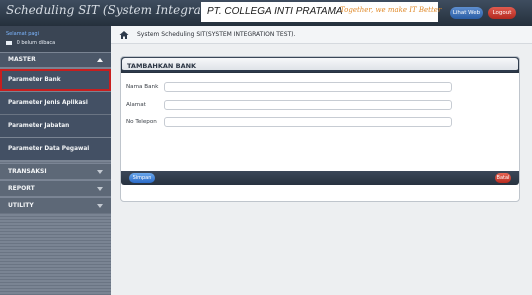  I want to click on sidebar-item-parameter-bank: Parameter Bank, so click(55, 80).